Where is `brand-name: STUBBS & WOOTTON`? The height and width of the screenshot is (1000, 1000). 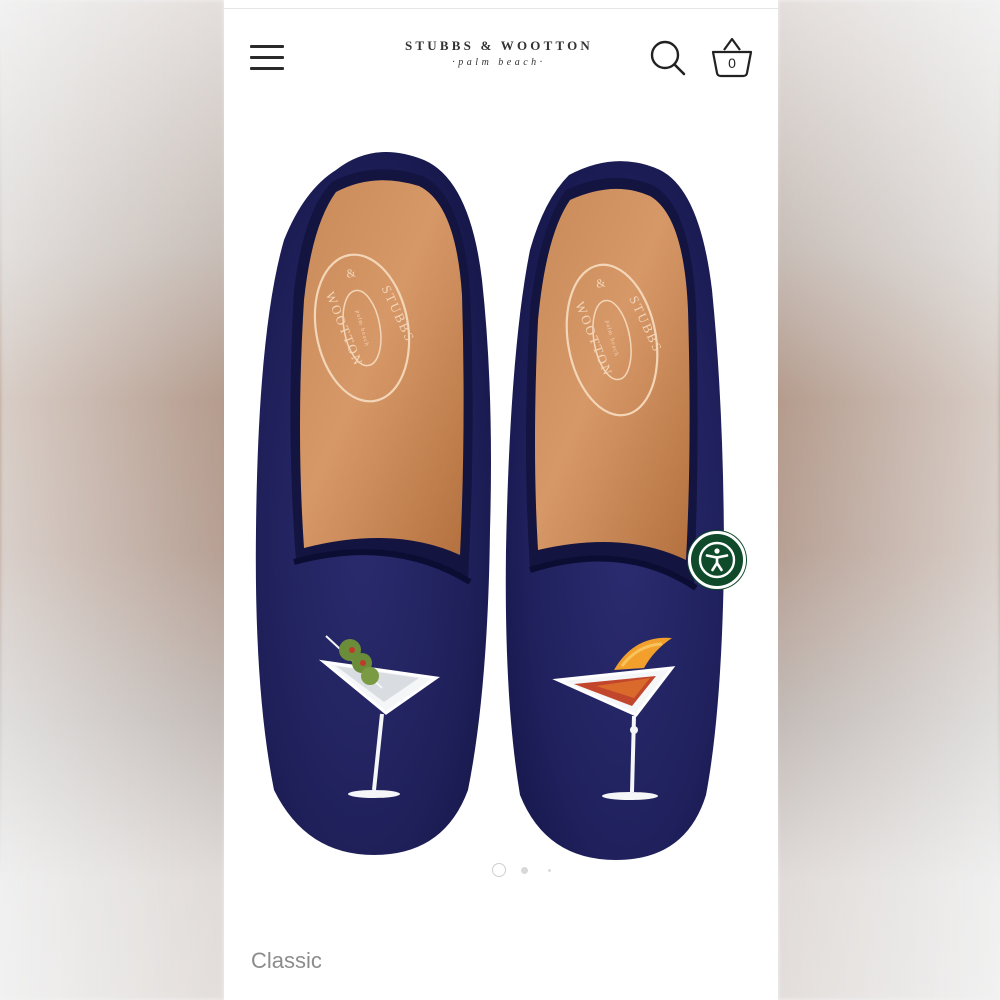 brand-name: STUBBS & WOOTTON is located at coordinates (499, 45).